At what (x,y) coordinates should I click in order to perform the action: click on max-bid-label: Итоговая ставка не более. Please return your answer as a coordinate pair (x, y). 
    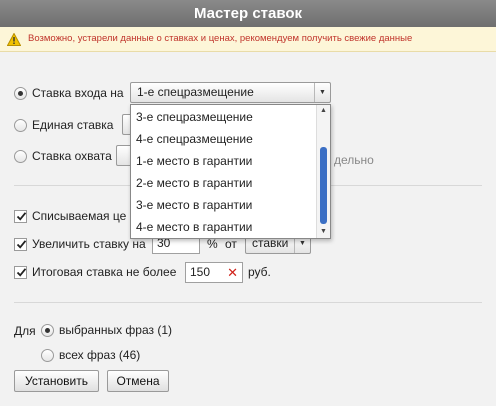
    Looking at the image, I should click on (104, 272).